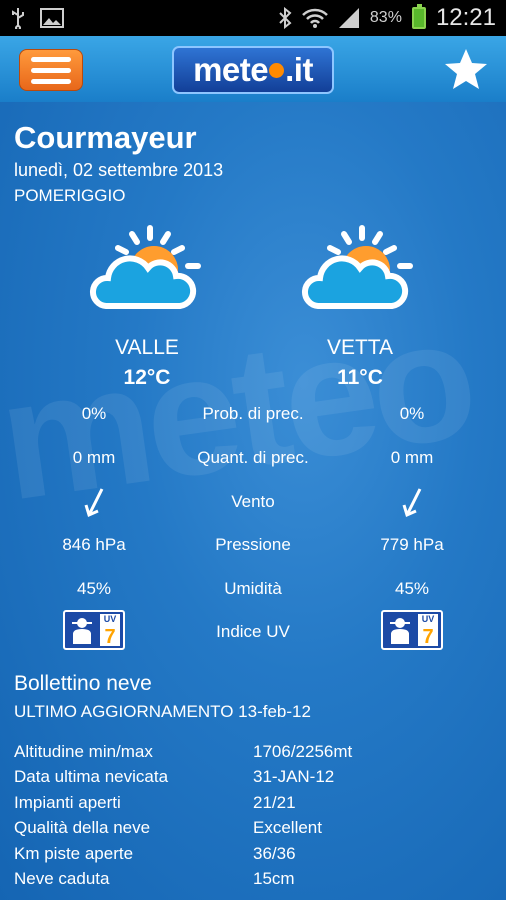  Describe the element at coordinates (360, 347) in the screenshot. I see `vetta-label: VETTA` at that location.